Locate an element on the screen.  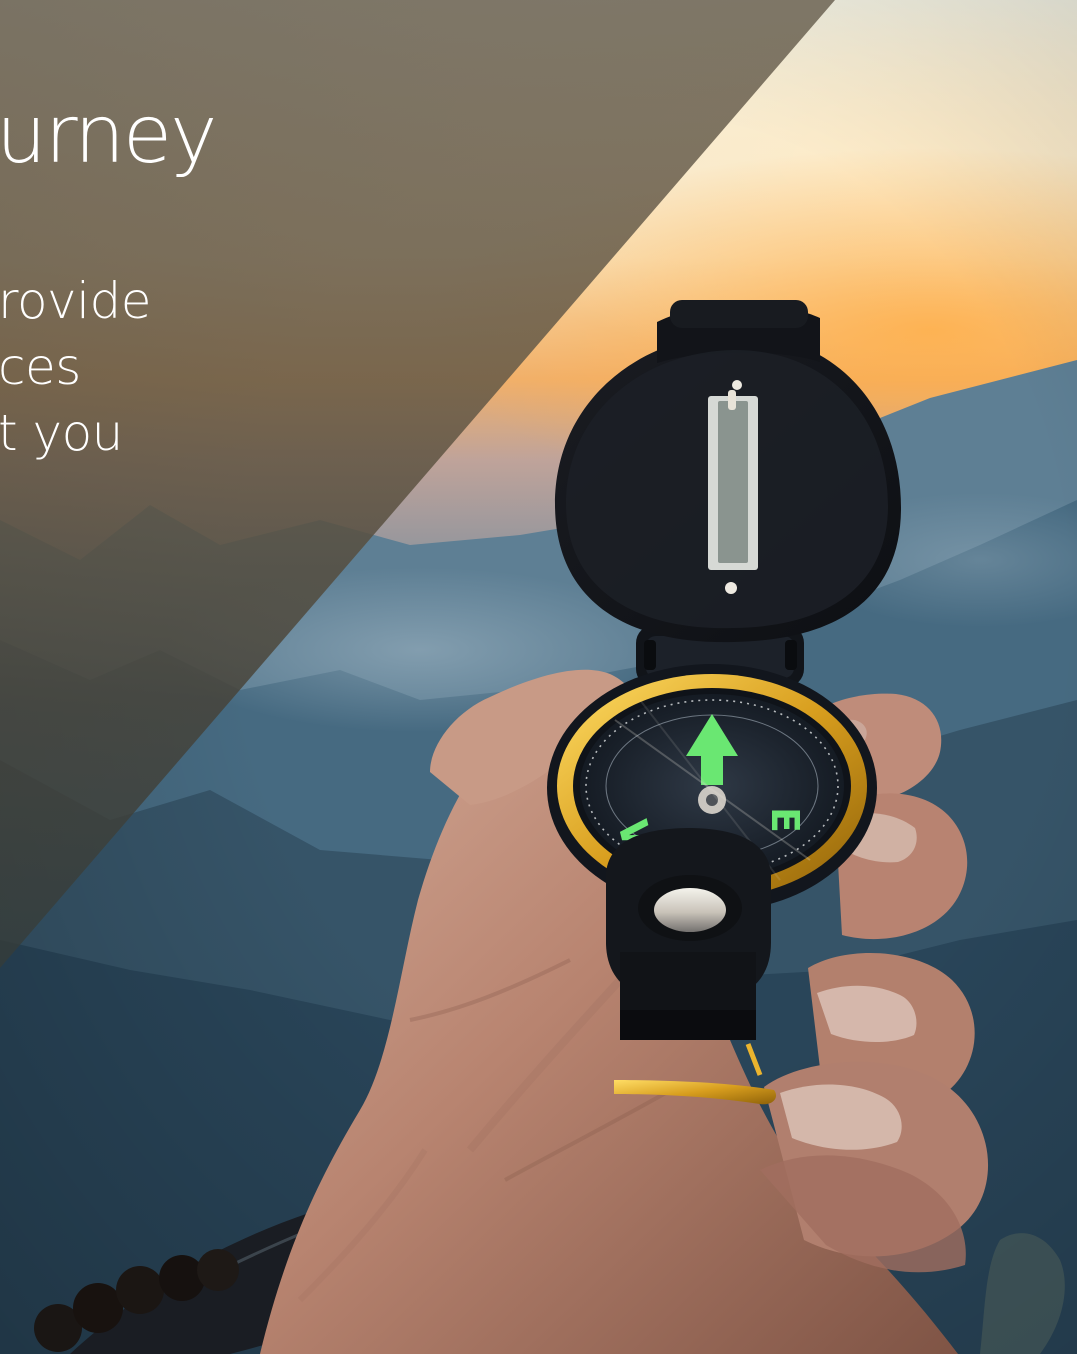
hero-description-line-1: rovide is located at coordinates (76, 301).